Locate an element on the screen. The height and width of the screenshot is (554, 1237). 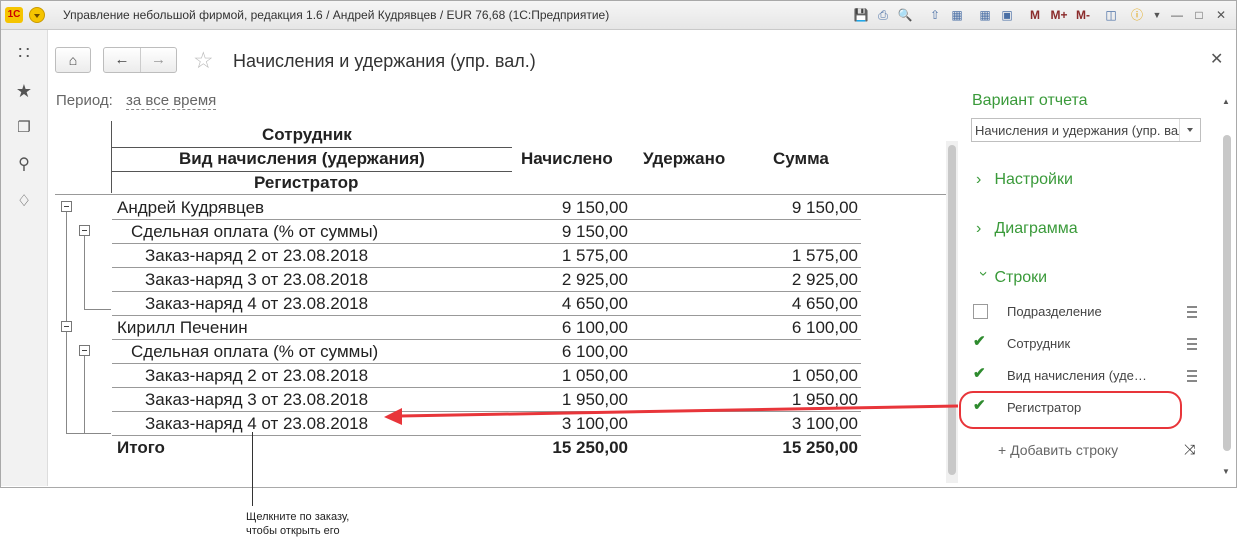
annotation-line1: Щелкните по заказу, is located at coordinates (298, 517).